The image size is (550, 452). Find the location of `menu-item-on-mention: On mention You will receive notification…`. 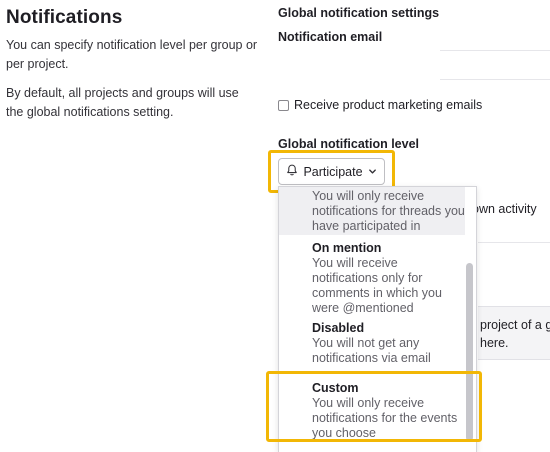

menu-item-on-mention: On mention You will receive notification… is located at coordinates (372, 278).